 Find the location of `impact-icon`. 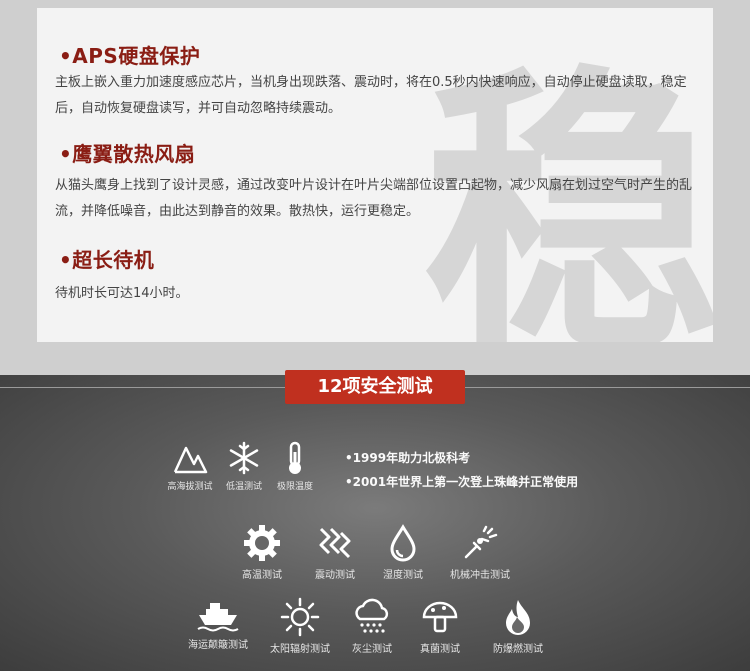

impact-icon is located at coordinates (481, 542).